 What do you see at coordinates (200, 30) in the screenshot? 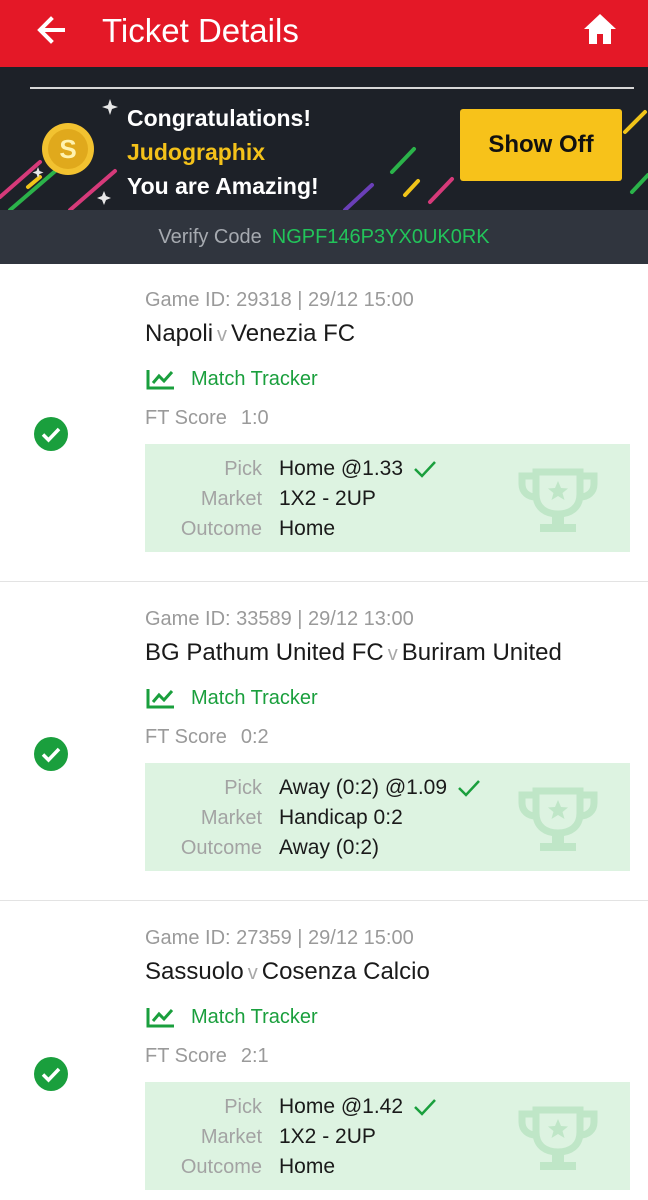
I see `page-title: Ticket Details` at bounding box center [200, 30].